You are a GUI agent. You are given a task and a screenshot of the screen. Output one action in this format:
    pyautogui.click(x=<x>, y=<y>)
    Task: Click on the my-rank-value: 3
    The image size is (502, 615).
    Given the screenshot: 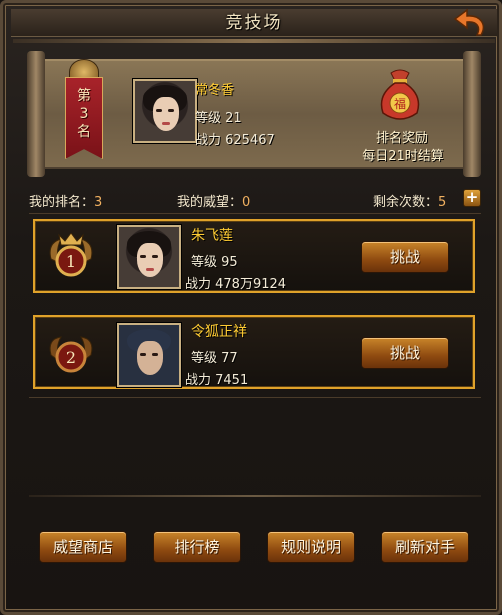 What is the action you would take?
    pyautogui.click(x=98, y=202)
    